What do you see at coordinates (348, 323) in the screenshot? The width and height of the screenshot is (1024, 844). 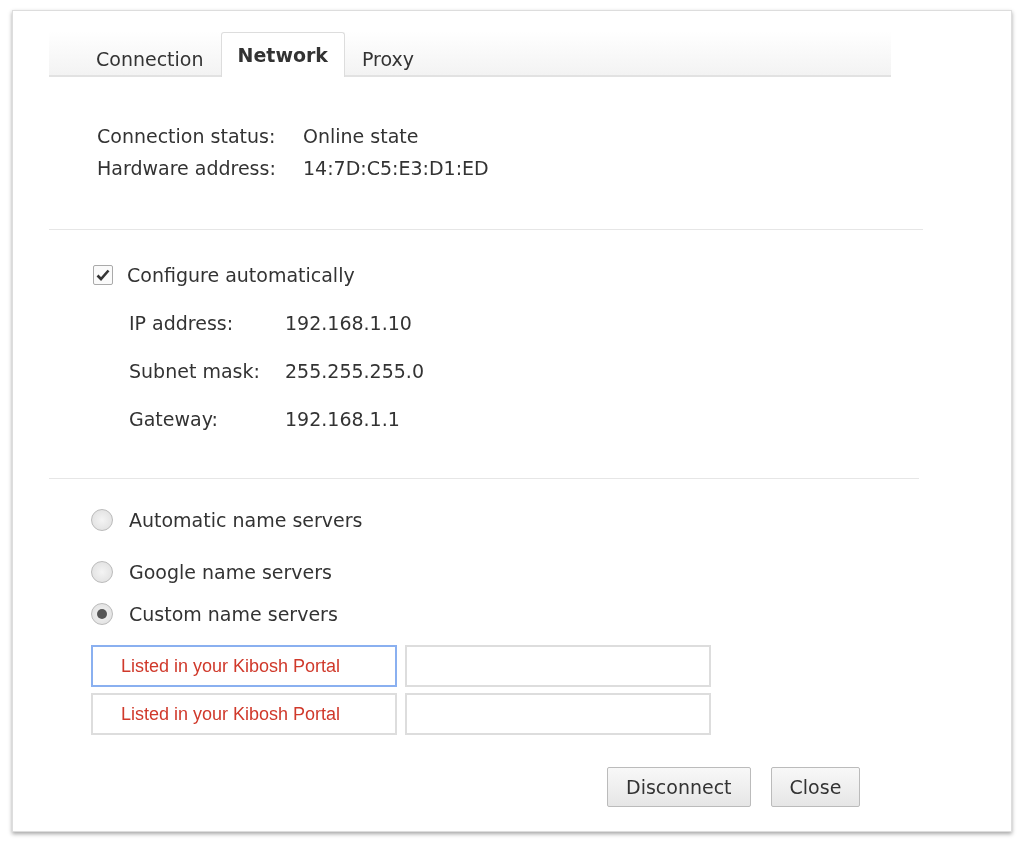 I see `field-value: 192.168.1.10` at bounding box center [348, 323].